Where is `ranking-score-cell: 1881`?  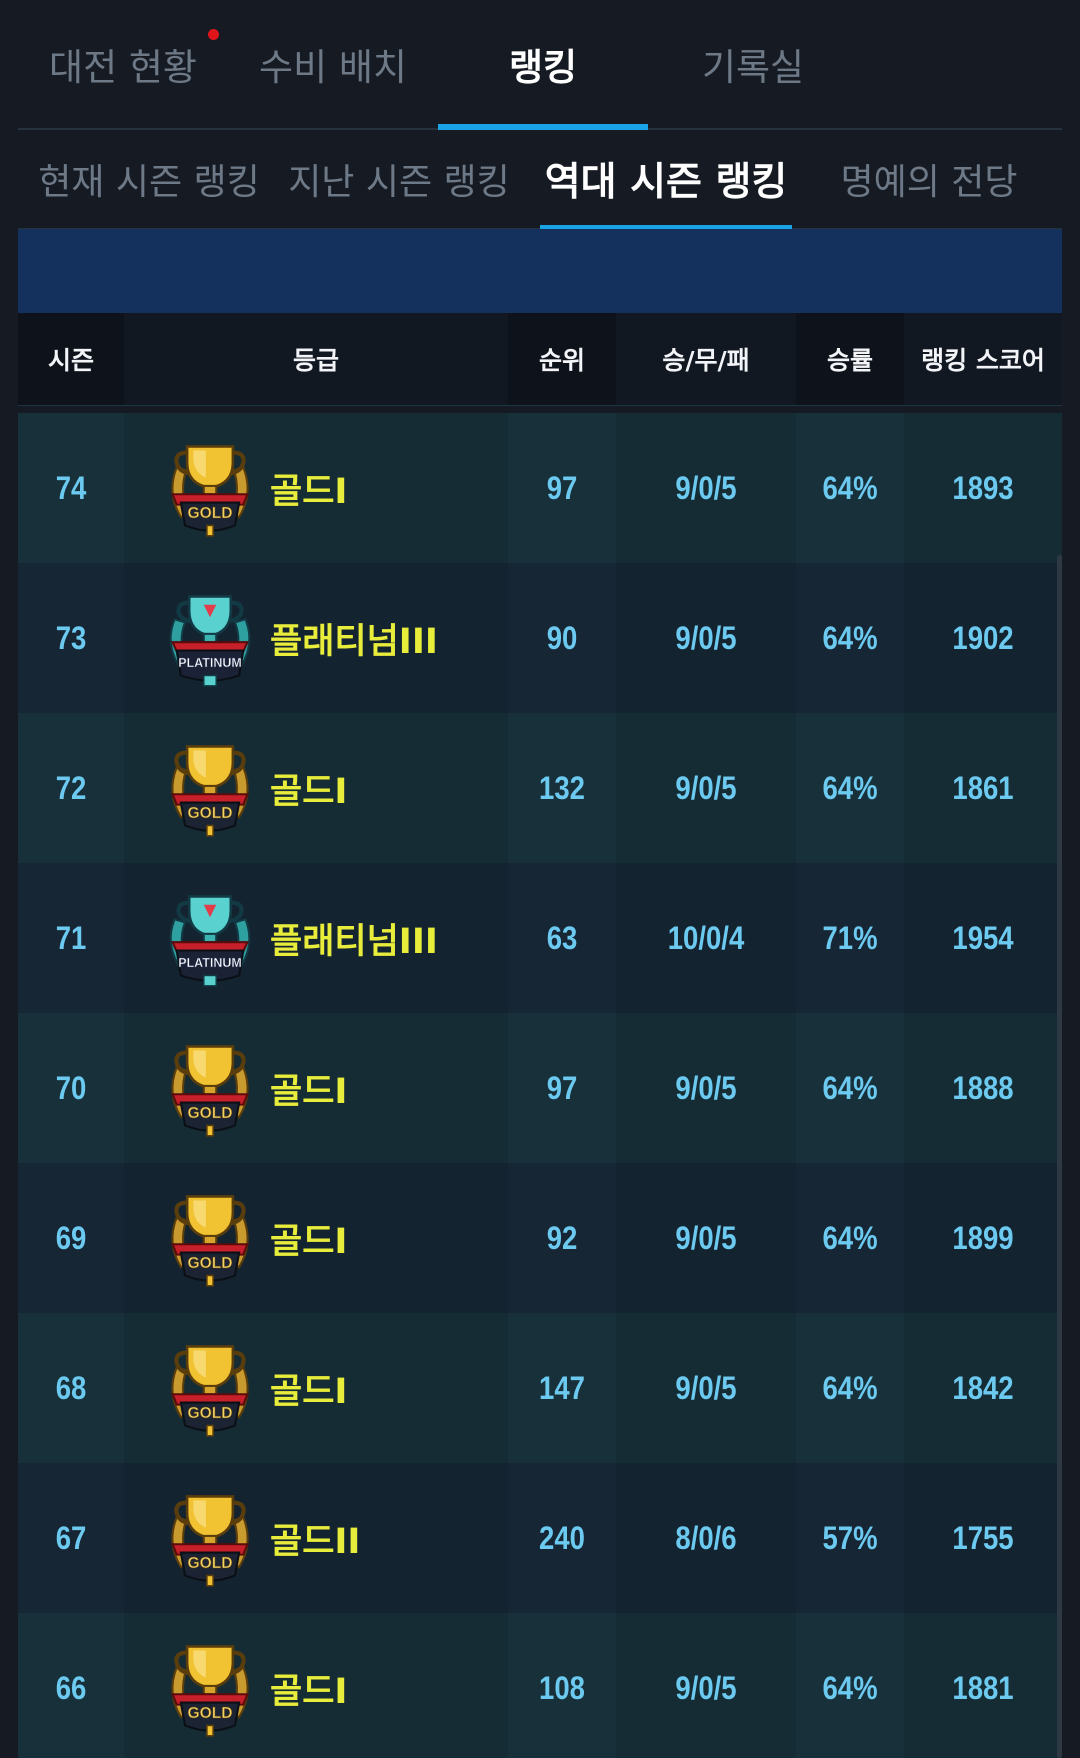
ranking-score-cell: 1881 is located at coordinates (983, 1687).